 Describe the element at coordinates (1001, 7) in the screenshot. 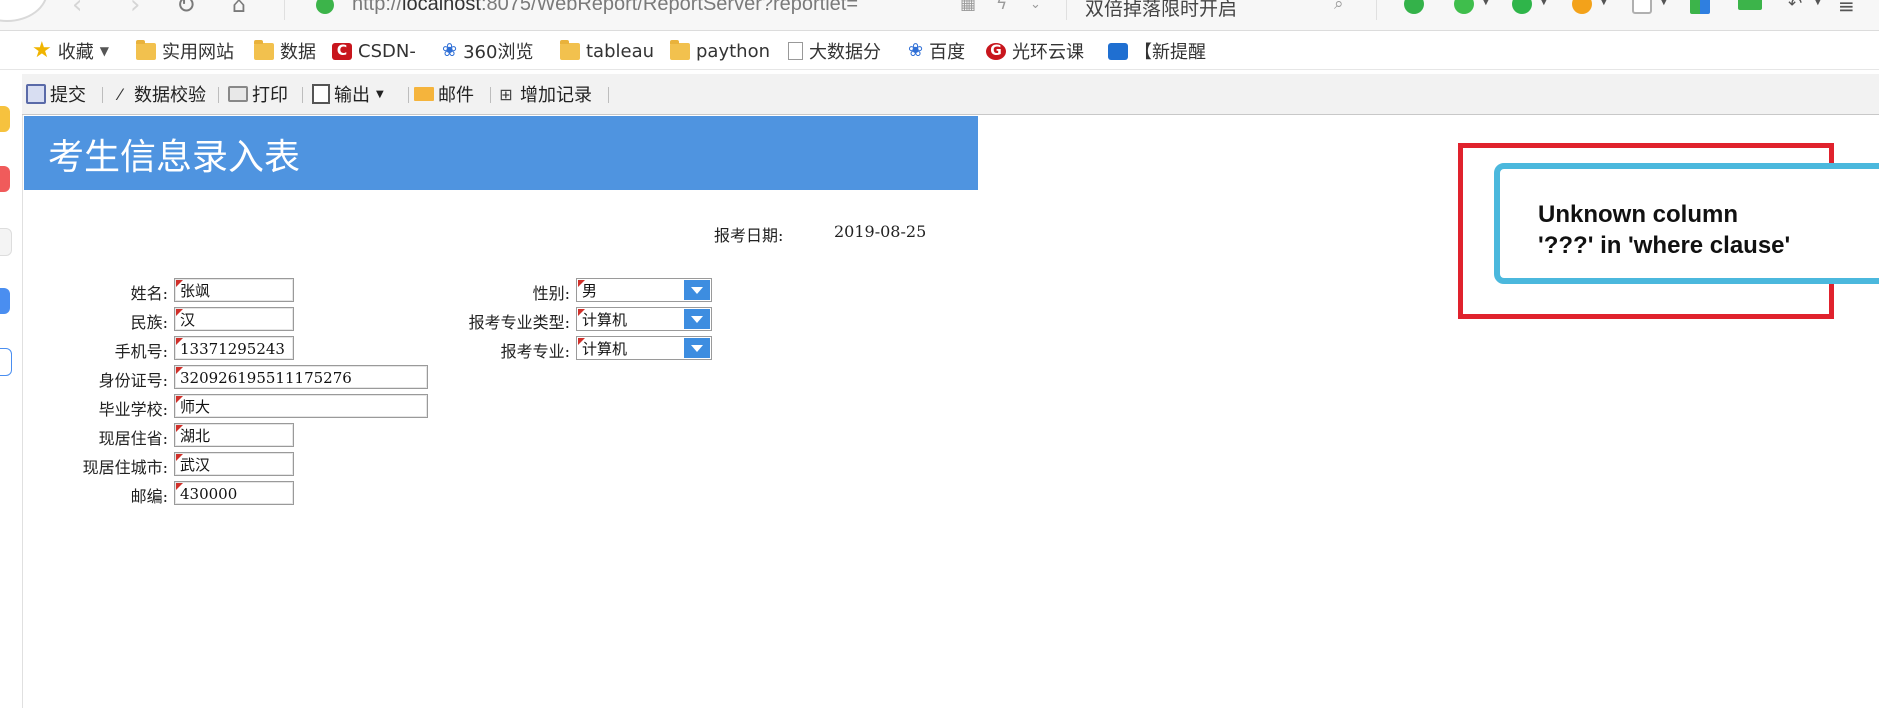

I see `speed-mode-icon: ϟ` at that location.